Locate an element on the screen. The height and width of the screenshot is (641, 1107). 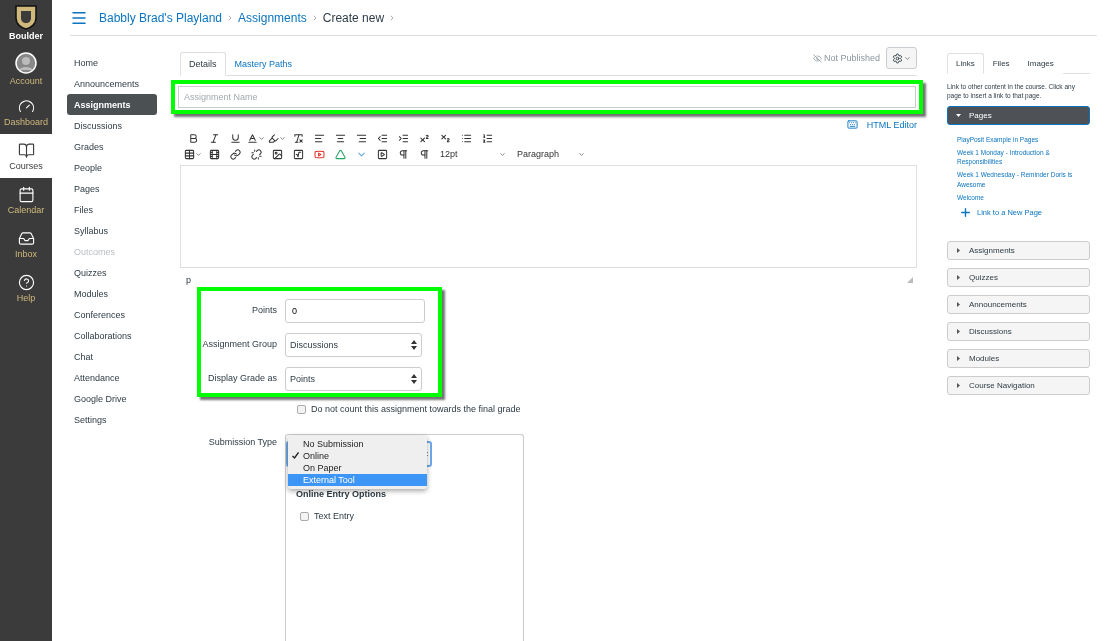
inbox-icon is located at coordinates (26, 238).